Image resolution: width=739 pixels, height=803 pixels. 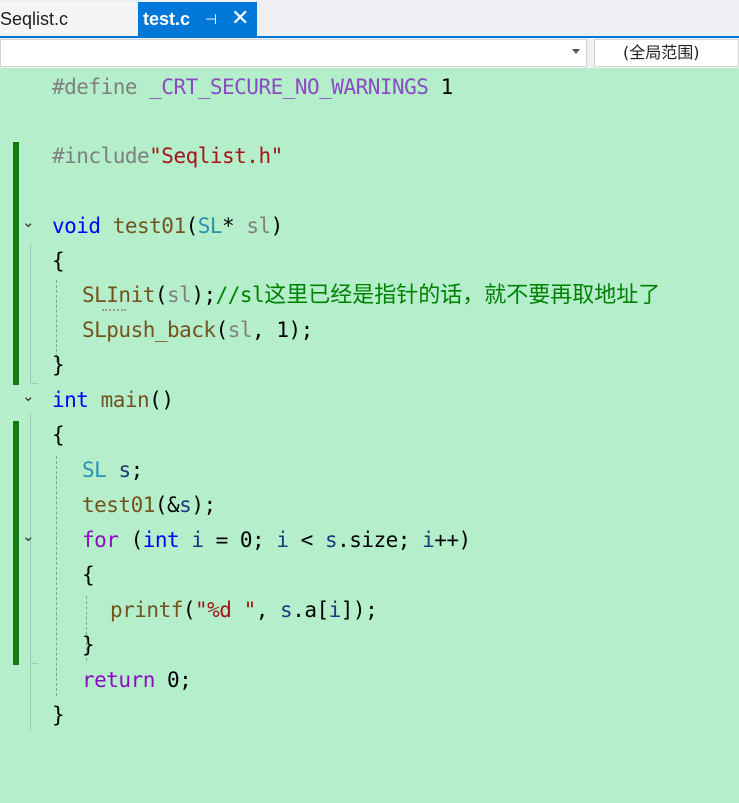 What do you see at coordinates (137, 680) in the screenshot?
I see `code-line: return 0;` at bounding box center [137, 680].